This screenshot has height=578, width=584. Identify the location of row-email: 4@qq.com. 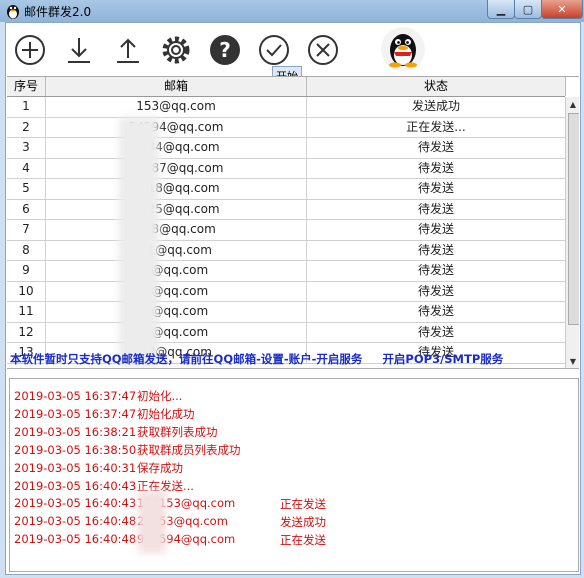
(176, 271).